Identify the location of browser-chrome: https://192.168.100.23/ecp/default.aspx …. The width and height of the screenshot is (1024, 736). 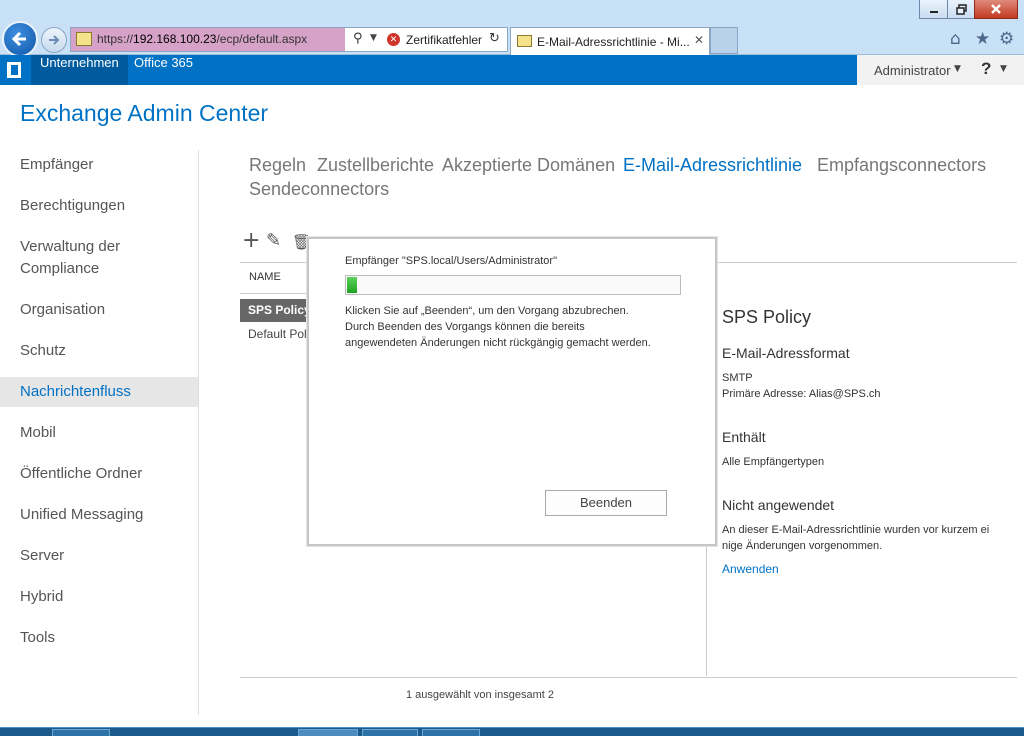
(512, 28).